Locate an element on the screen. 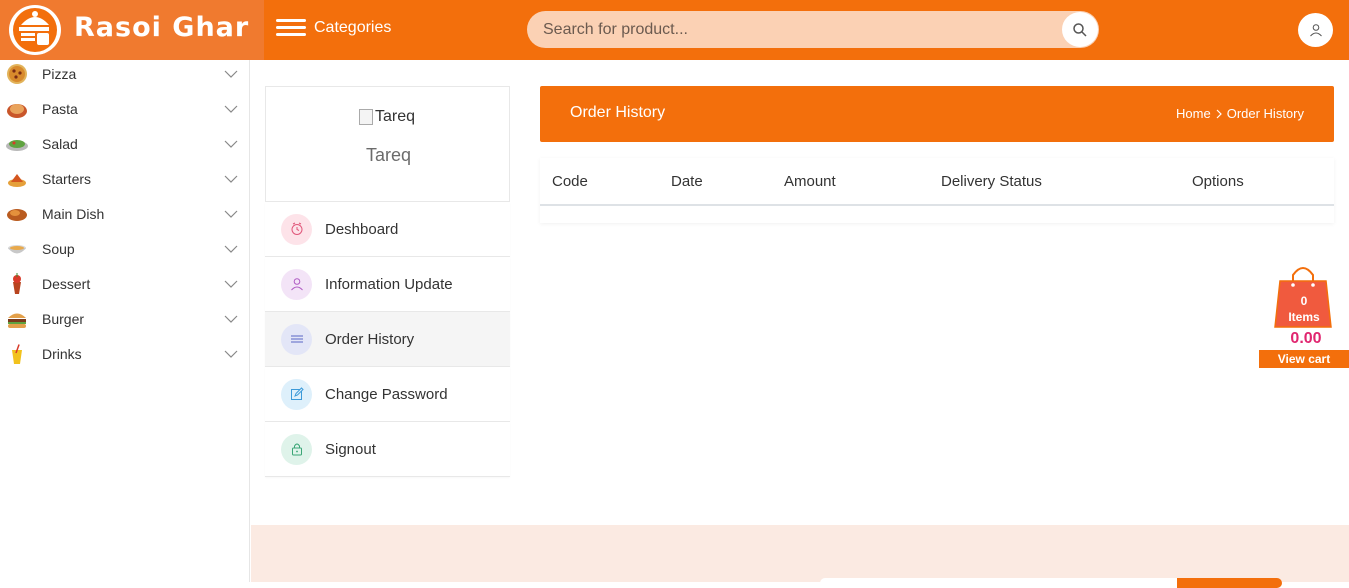  list-icon is located at coordinates (296, 339).